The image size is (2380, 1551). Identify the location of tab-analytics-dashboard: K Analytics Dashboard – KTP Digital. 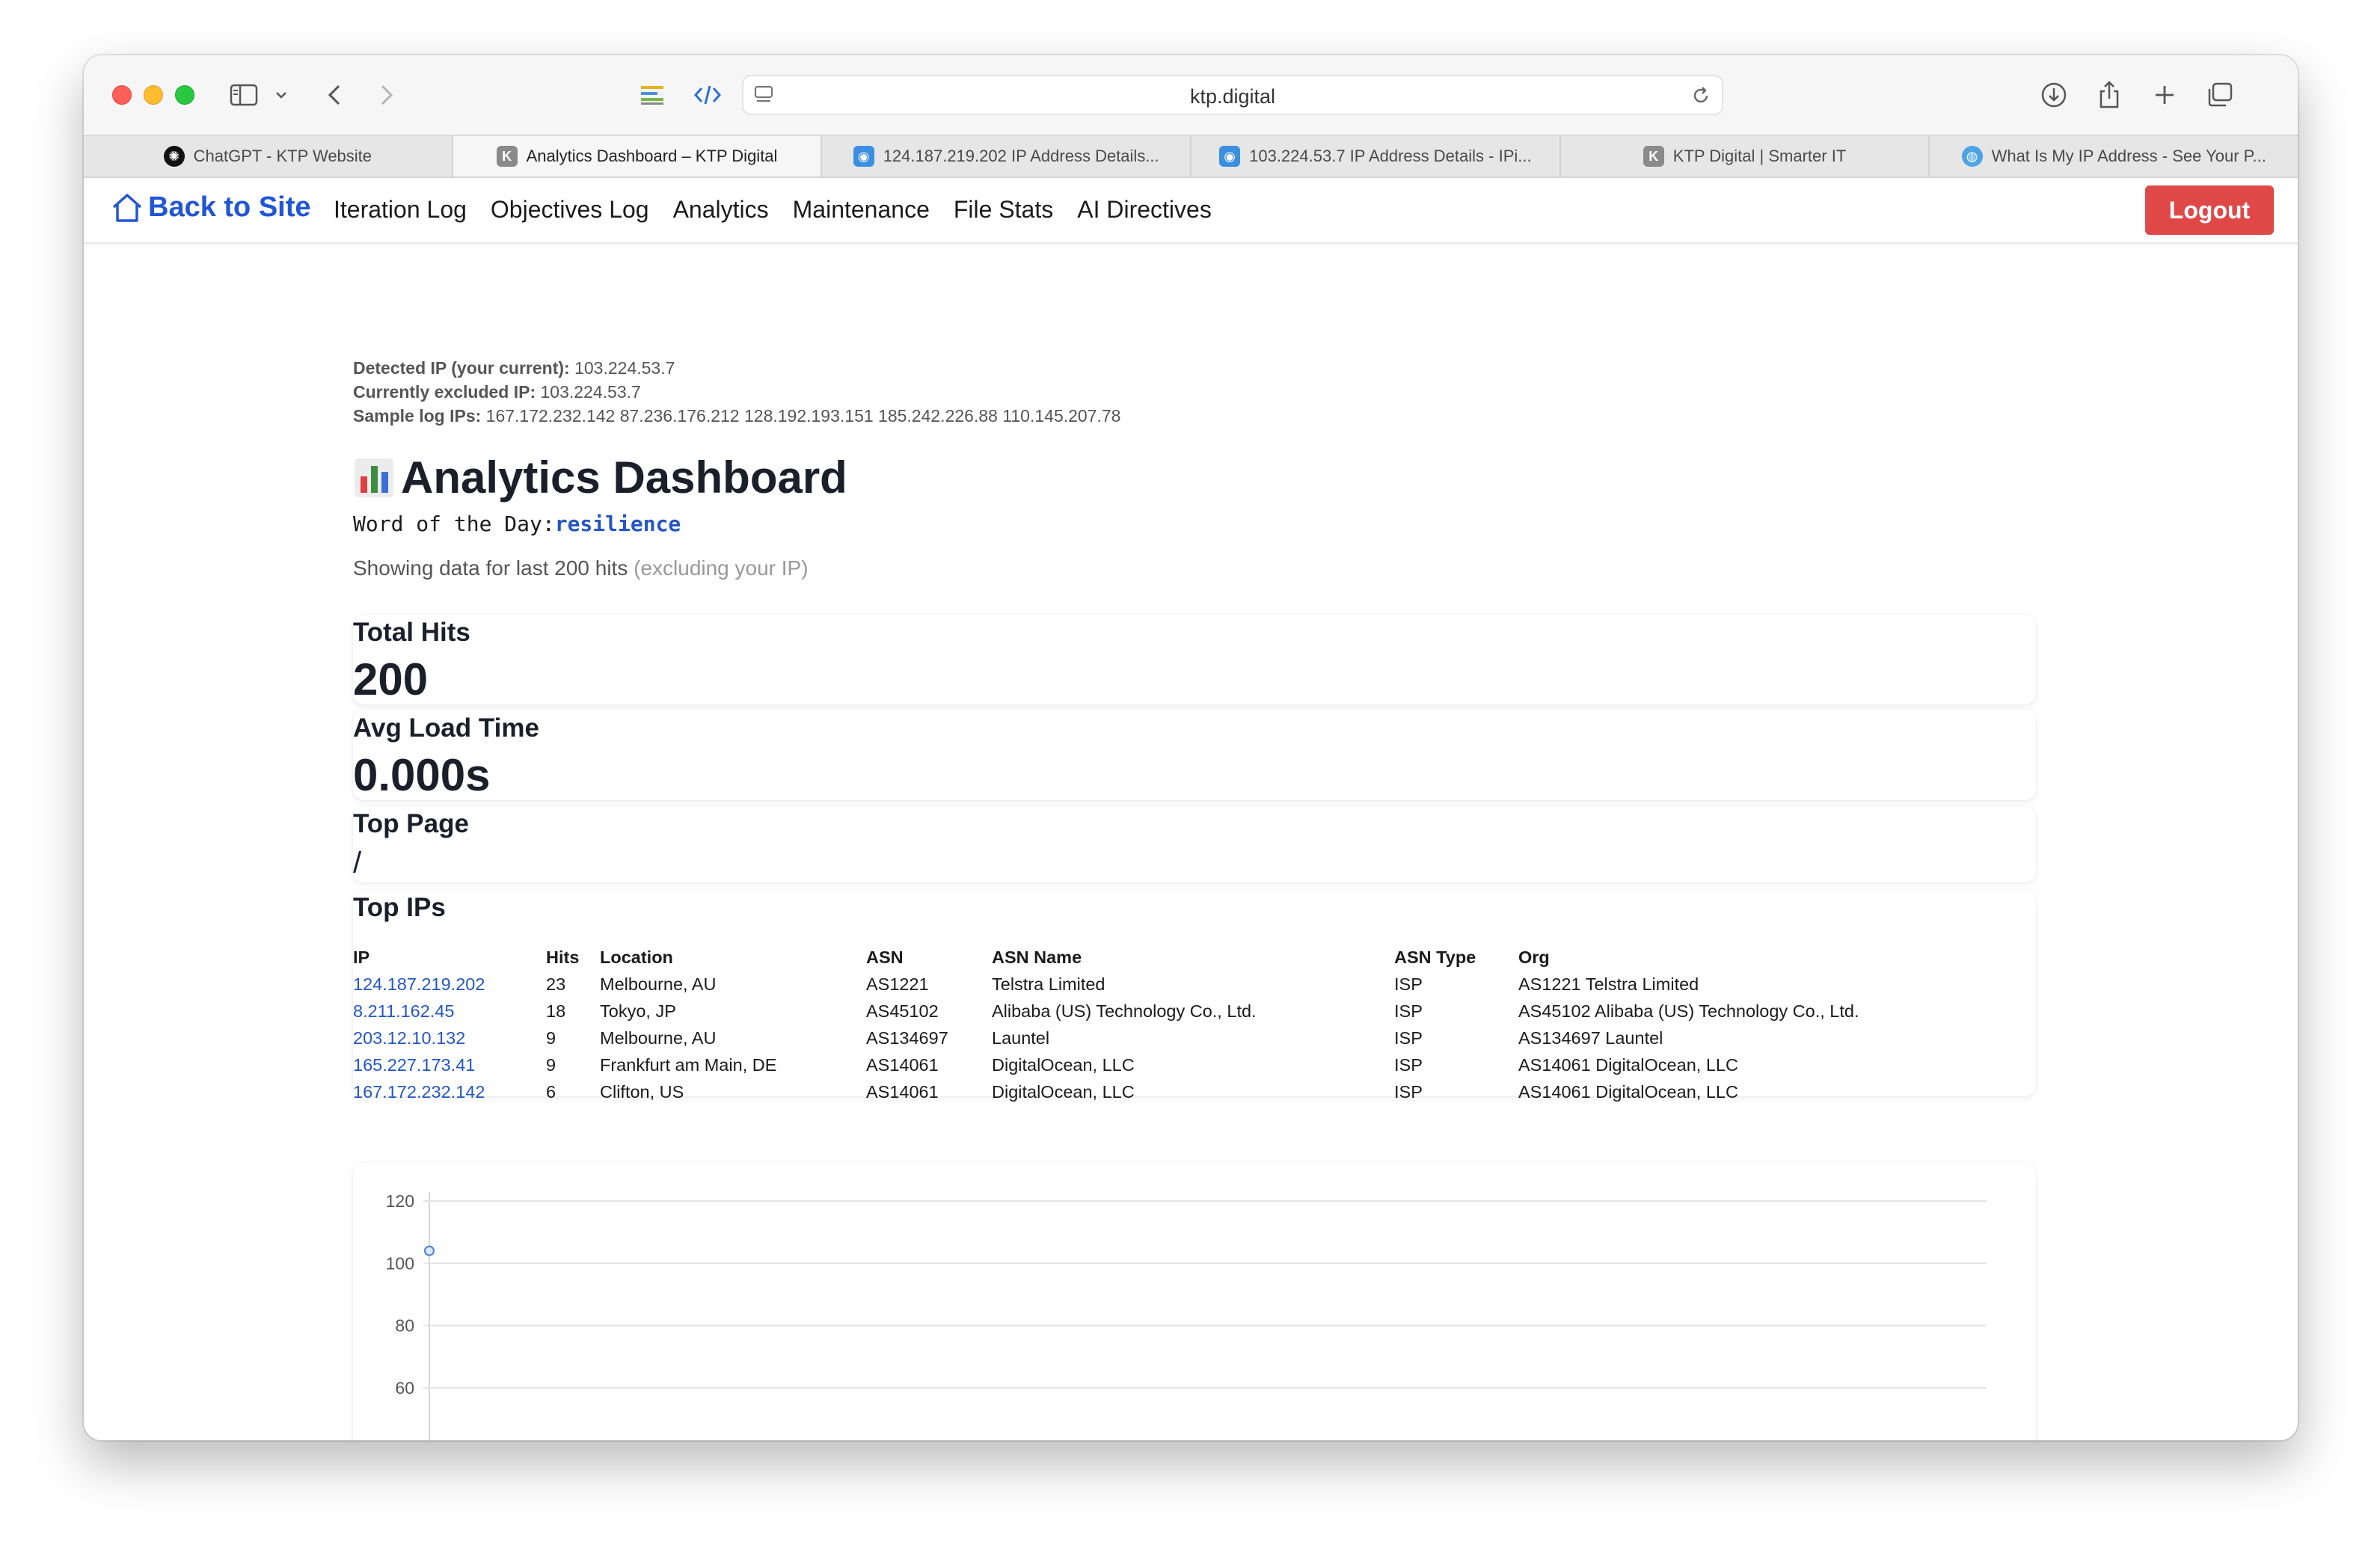
(638, 156).